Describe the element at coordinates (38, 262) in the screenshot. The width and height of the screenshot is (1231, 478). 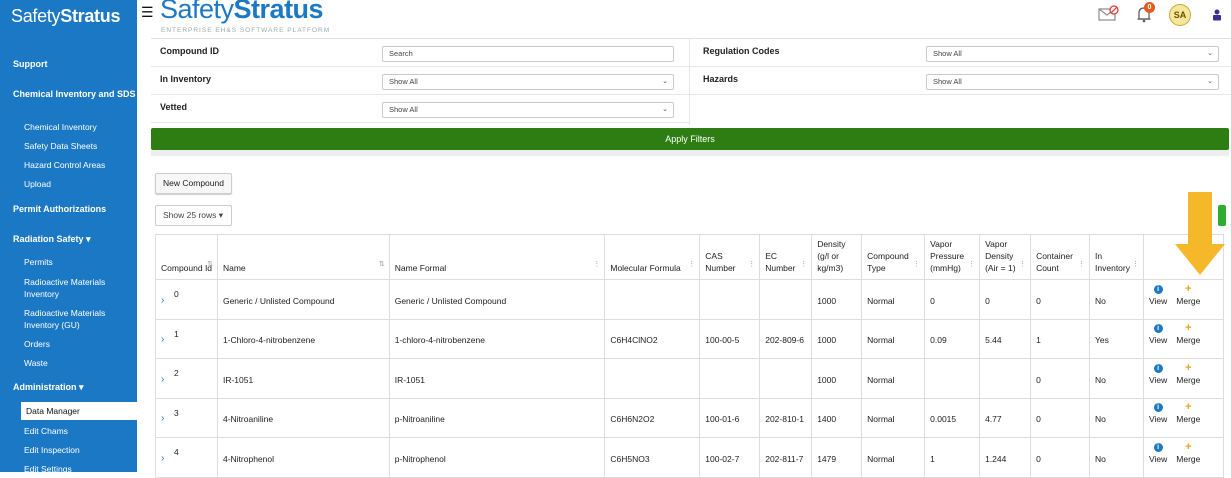
I see `sidebar-item-permits: Permits` at that location.